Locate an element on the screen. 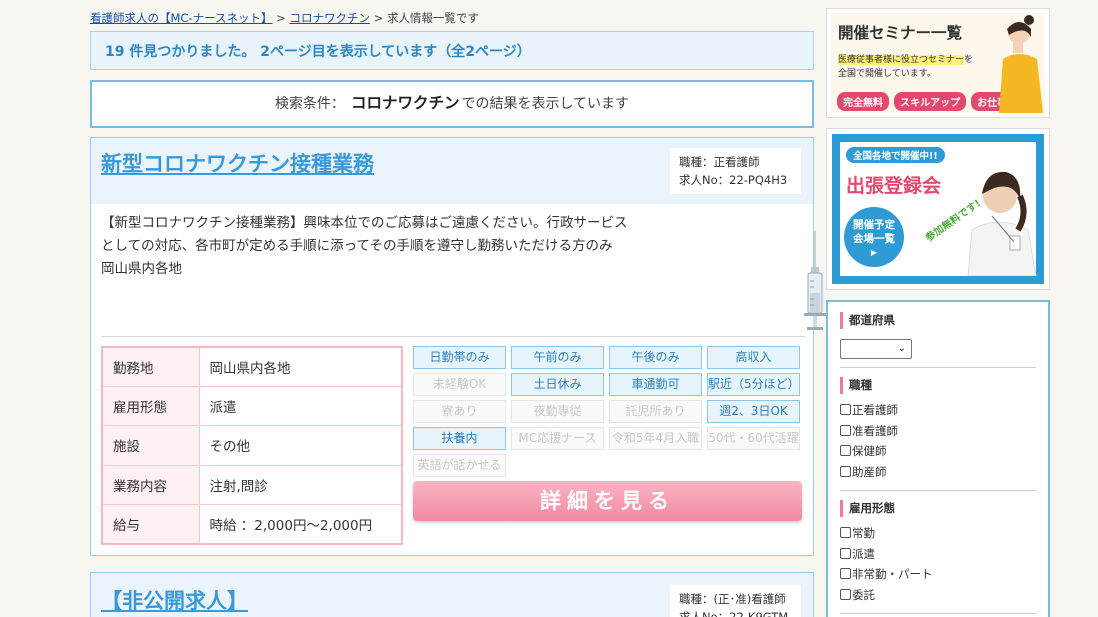  search-condition-box: 検索条件： コロナワクチン での結果を表示しています is located at coordinates (452, 104).